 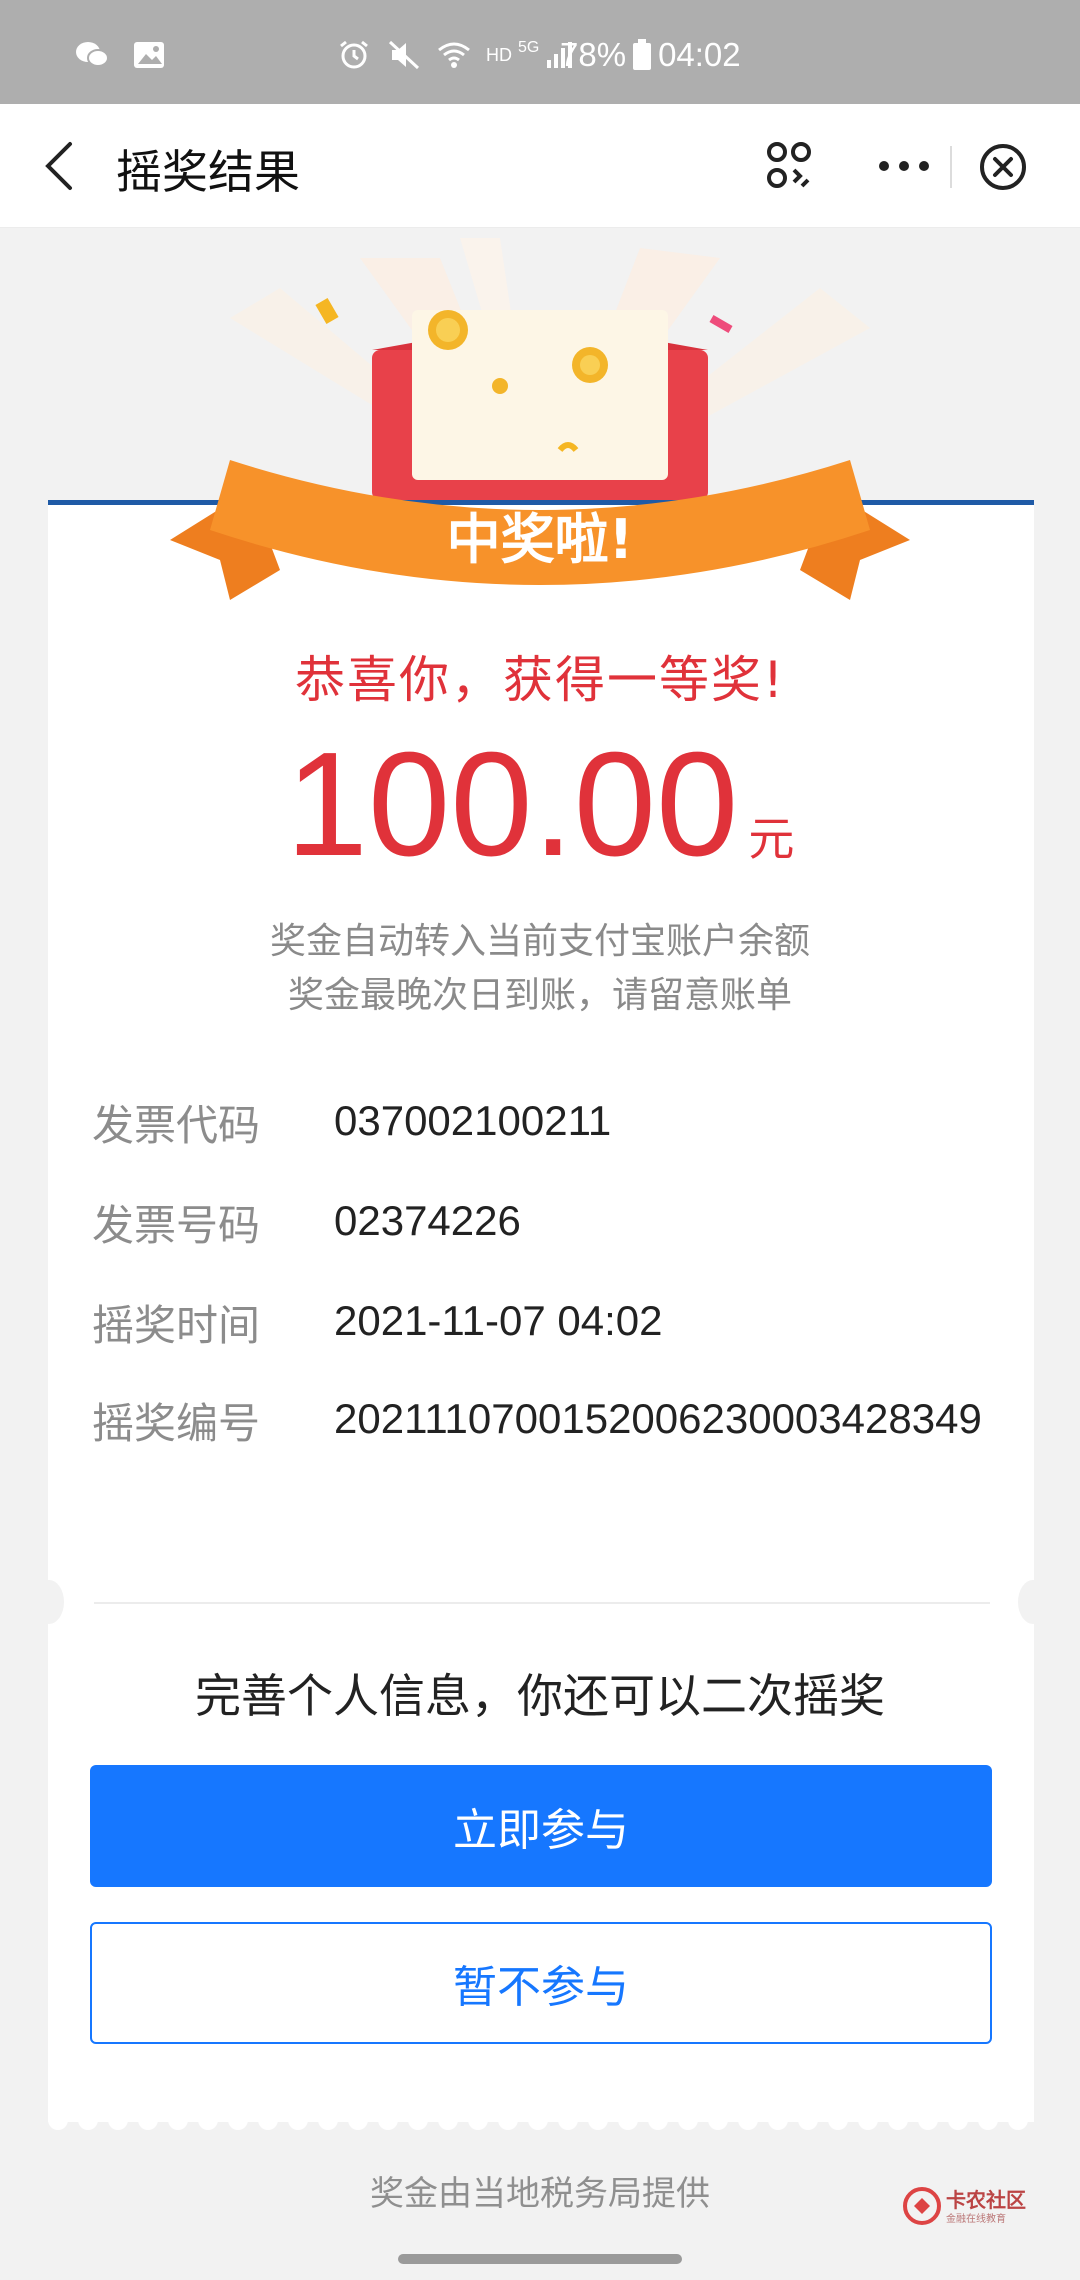 I want to click on more-options-icon, so click(x=904, y=166).